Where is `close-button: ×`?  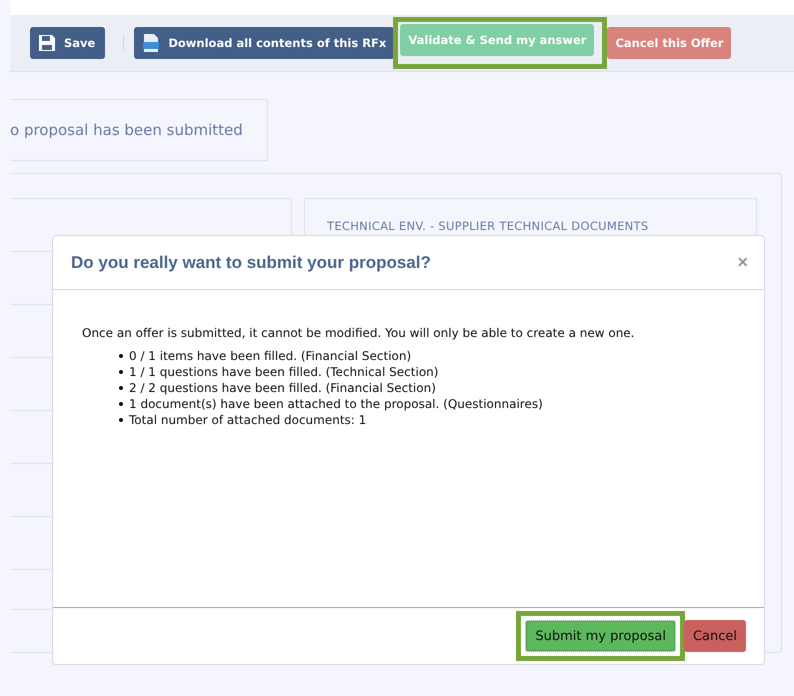
close-button: × is located at coordinates (742, 262).